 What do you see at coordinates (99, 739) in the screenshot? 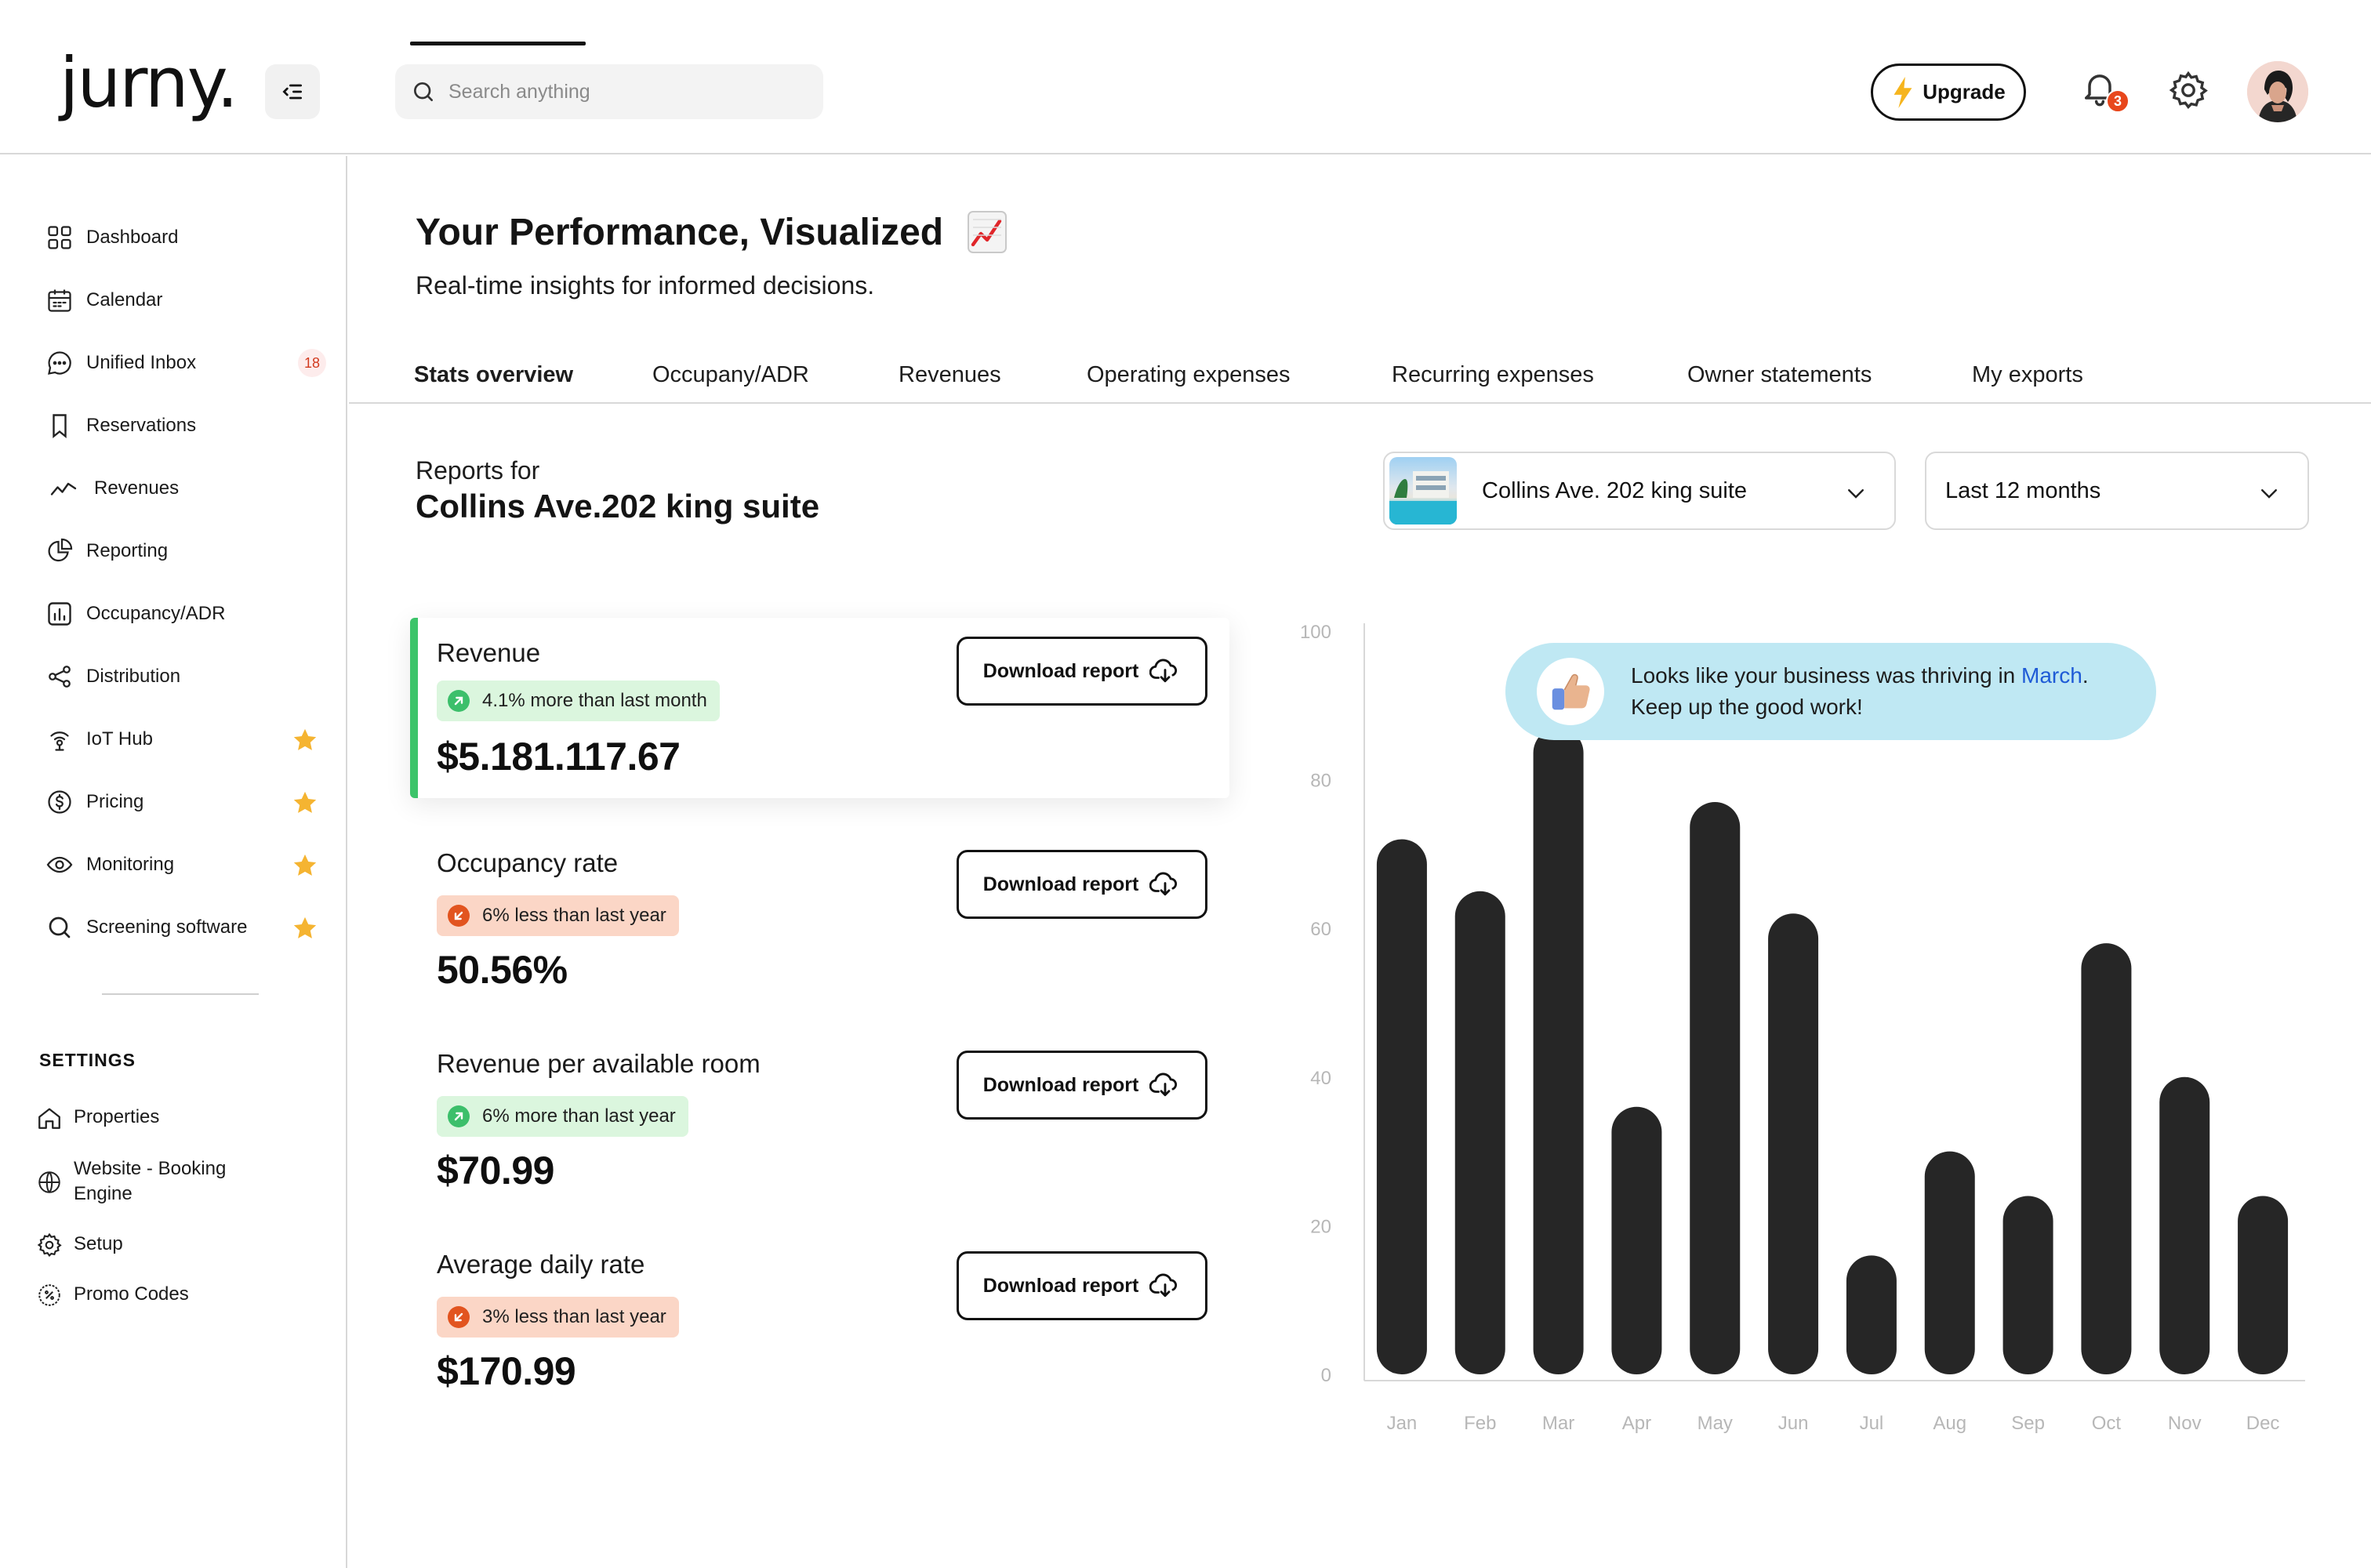
I see `sidebar-item-iot-hub: IoT Hub` at bounding box center [99, 739].